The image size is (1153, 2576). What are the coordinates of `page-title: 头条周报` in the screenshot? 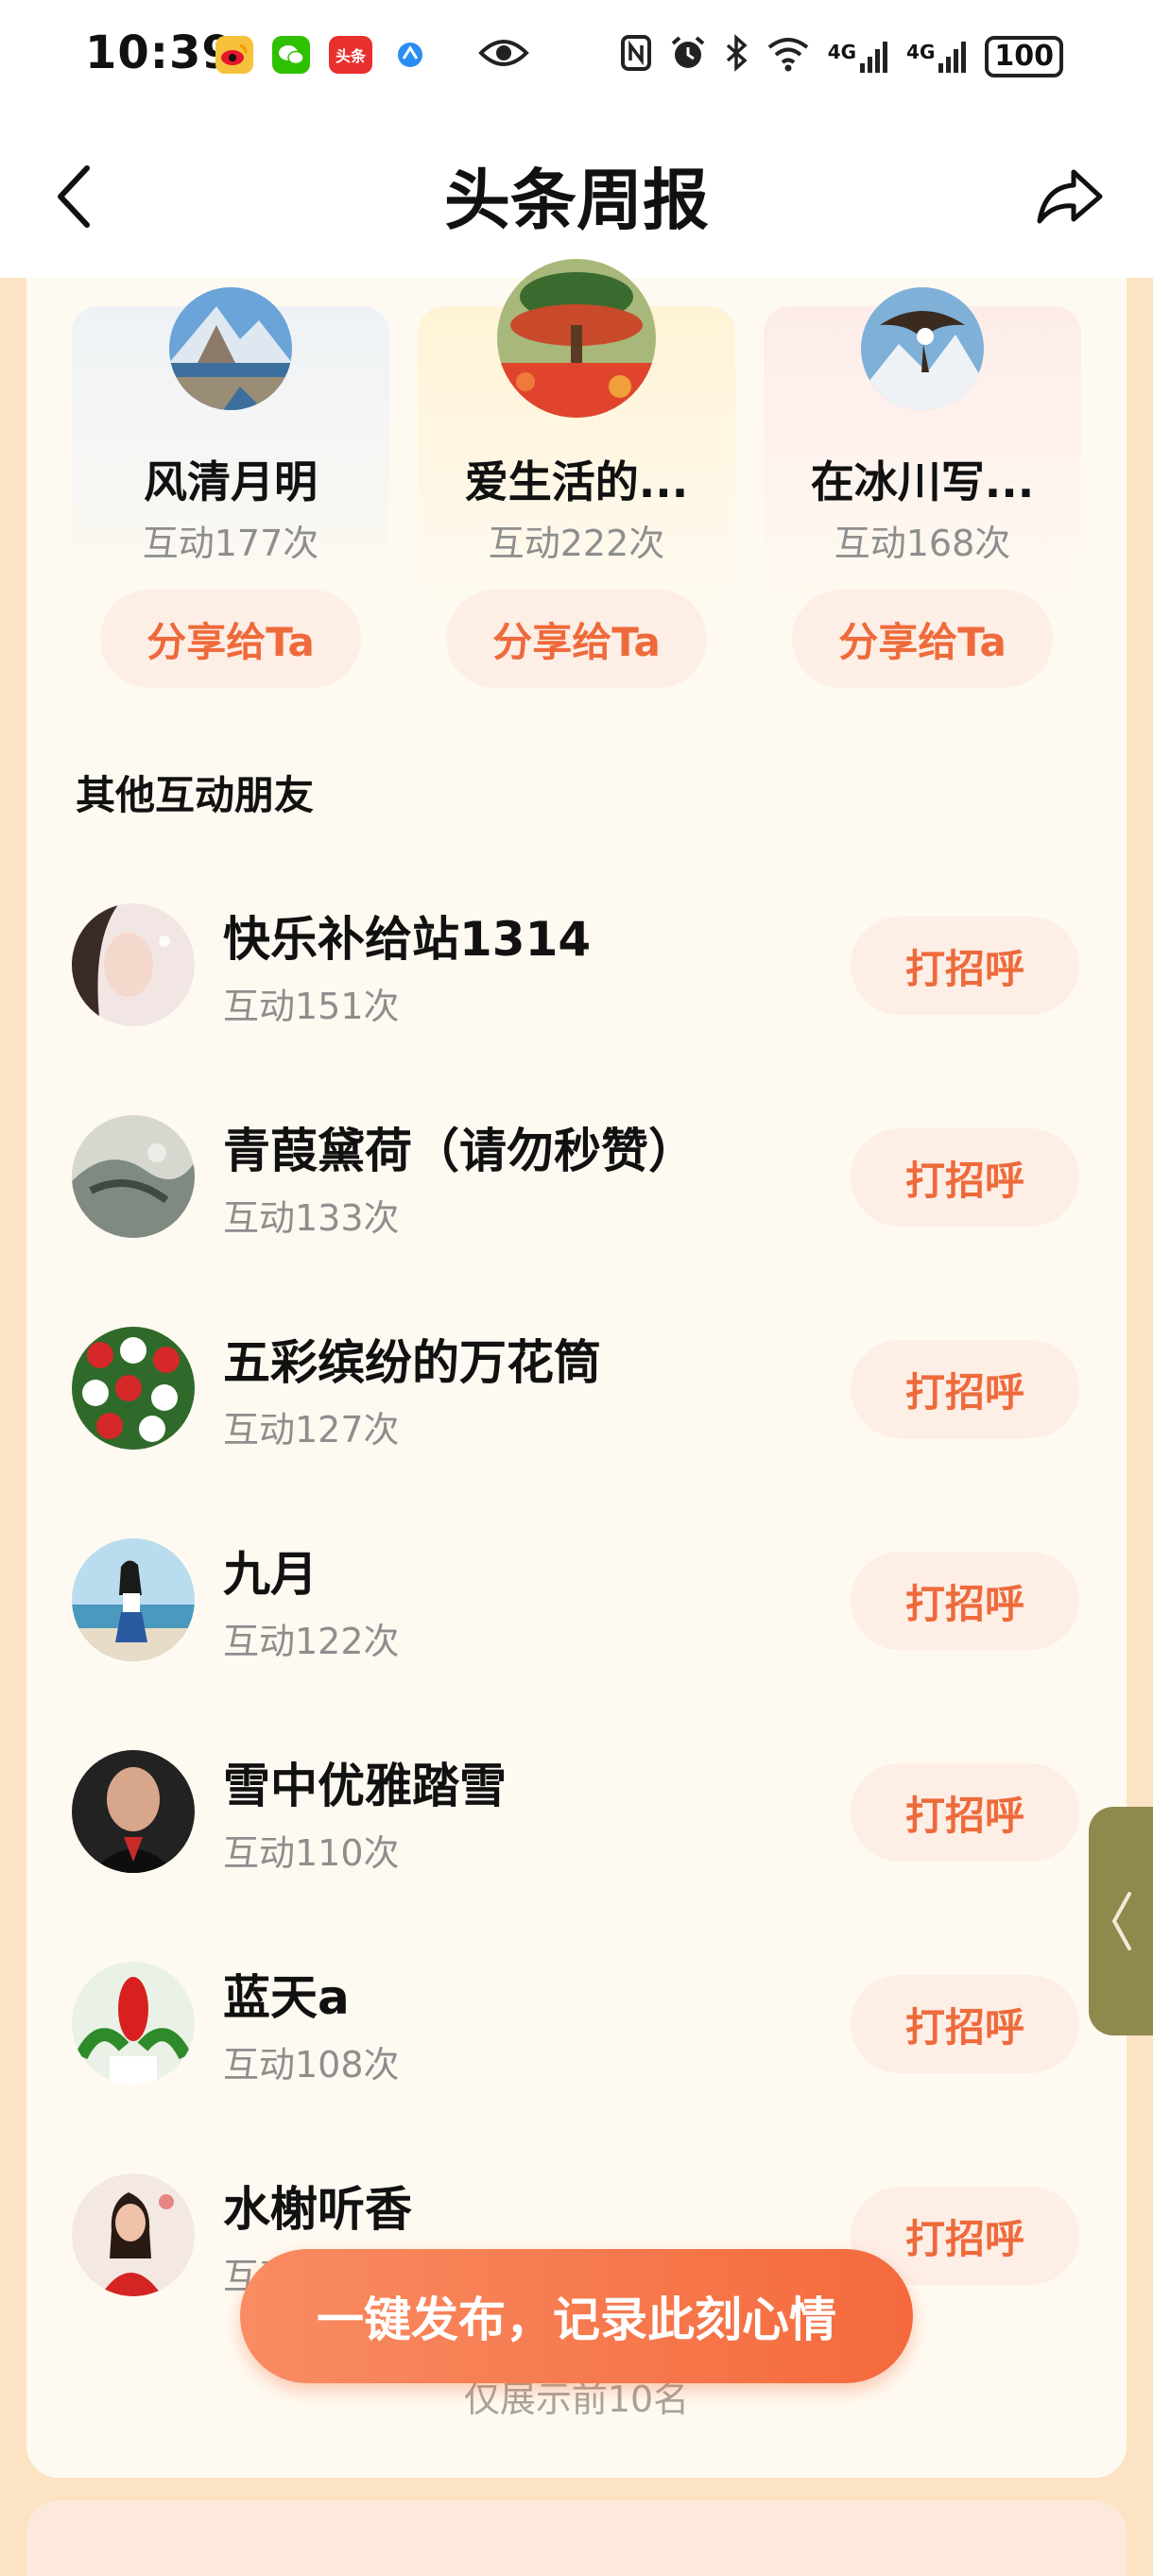 It's located at (576, 200).